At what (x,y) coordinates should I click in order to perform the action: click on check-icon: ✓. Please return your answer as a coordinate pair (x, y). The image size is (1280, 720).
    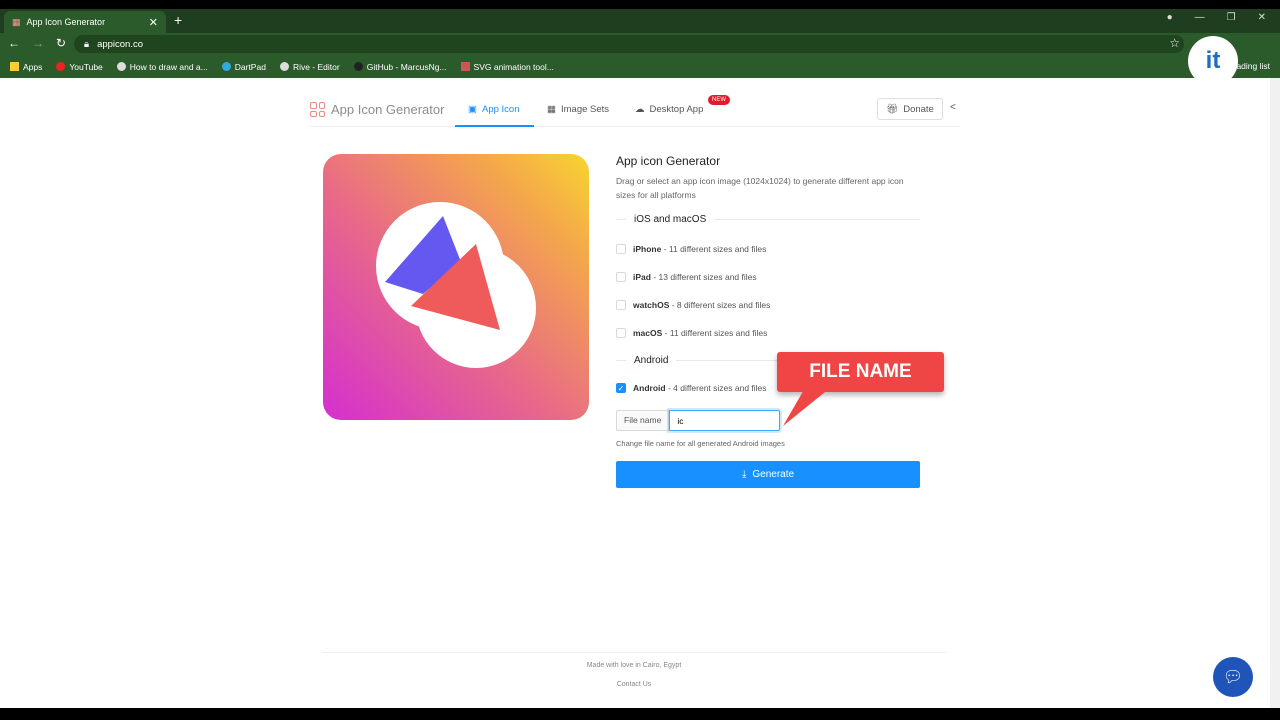
    Looking at the image, I should click on (621, 388).